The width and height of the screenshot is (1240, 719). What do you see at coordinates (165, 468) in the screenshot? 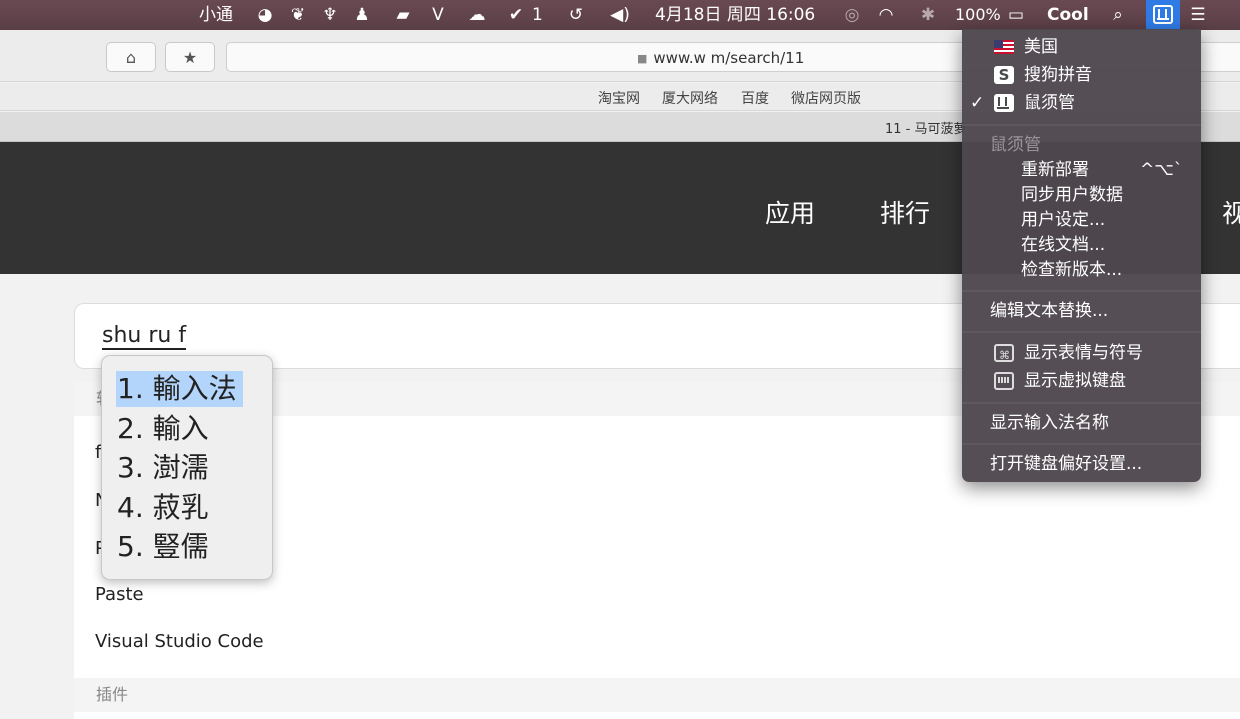
I see `ime-candidate: 3. 澍濡` at bounding box center [165, 468].